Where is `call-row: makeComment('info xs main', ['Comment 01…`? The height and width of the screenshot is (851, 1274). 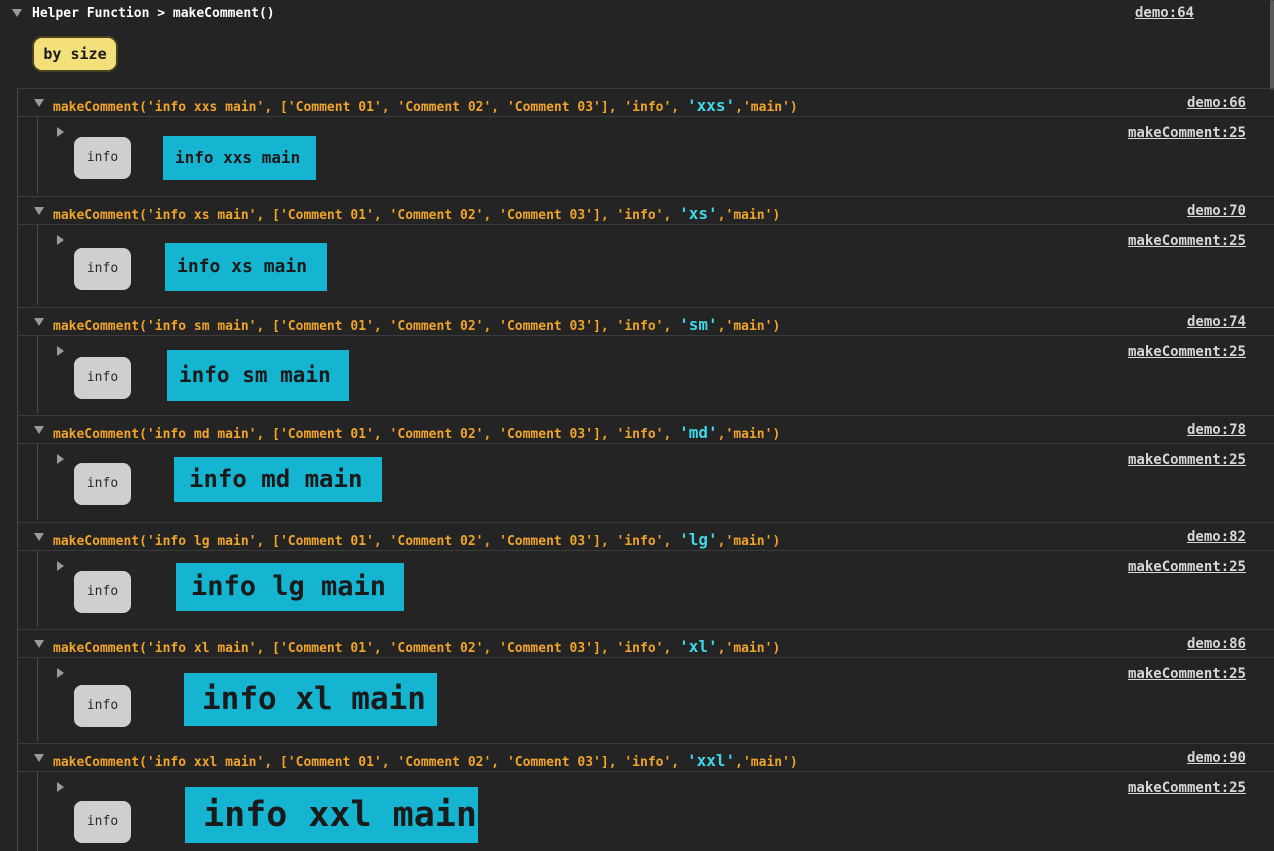
call-row: makeComment('info xs main', ['Comment 01… is located at coordinates (646, 210).